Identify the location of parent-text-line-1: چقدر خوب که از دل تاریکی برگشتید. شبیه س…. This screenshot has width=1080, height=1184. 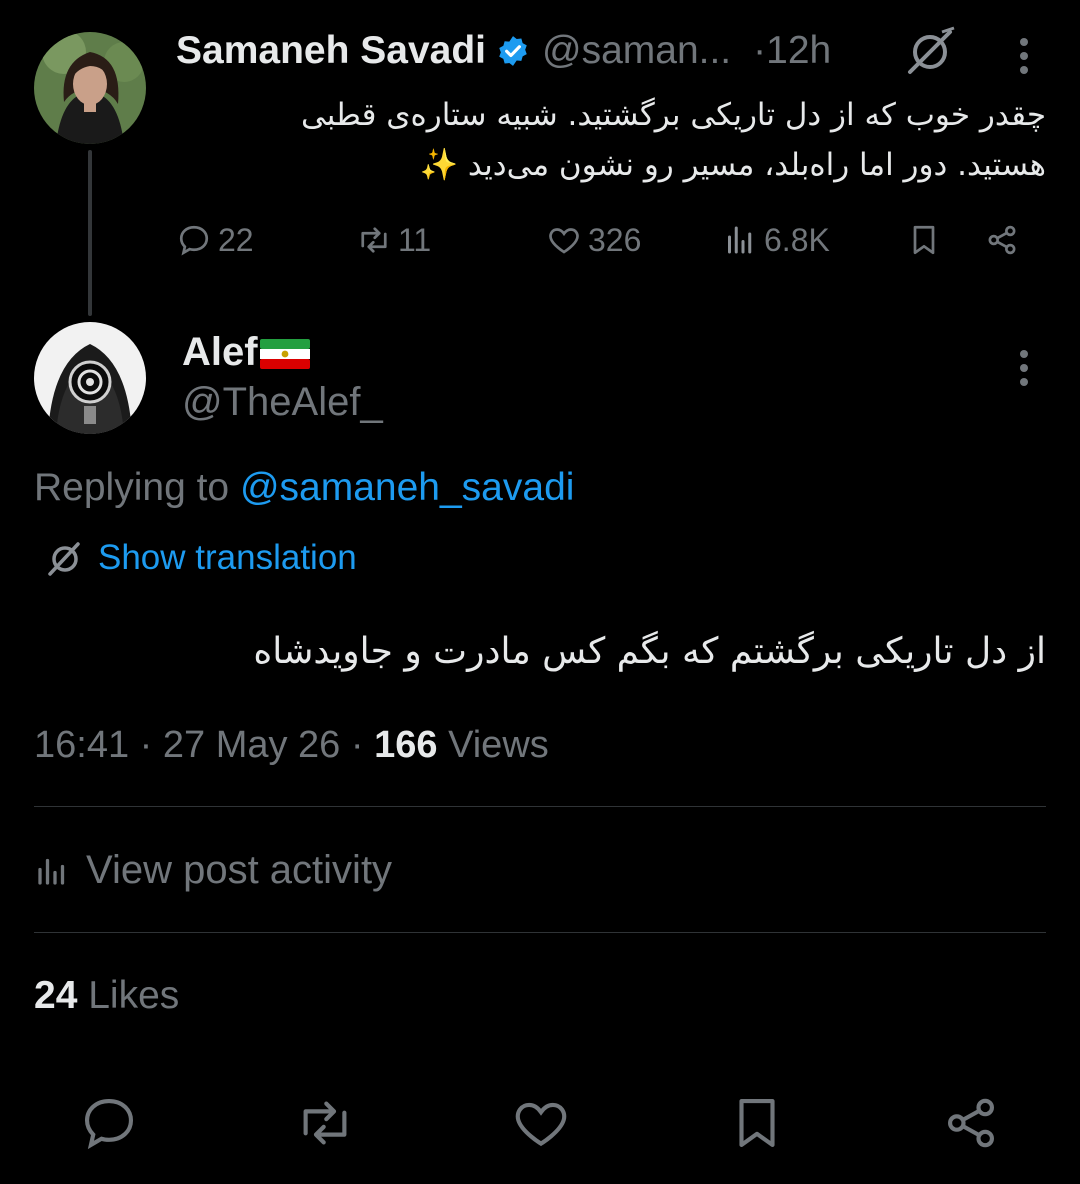
(673, 115).